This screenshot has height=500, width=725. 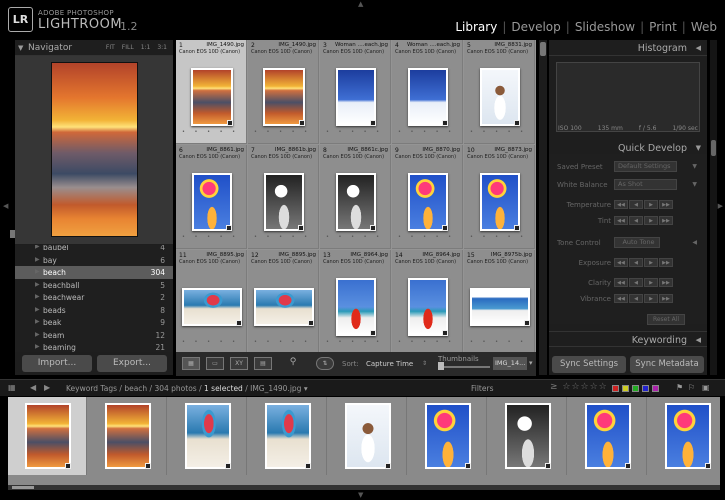 What do you see at coordinates (637, 242) in the screenshot?
I see `auto-tone-button: Auto Tone` at bounding box center [637, 242].